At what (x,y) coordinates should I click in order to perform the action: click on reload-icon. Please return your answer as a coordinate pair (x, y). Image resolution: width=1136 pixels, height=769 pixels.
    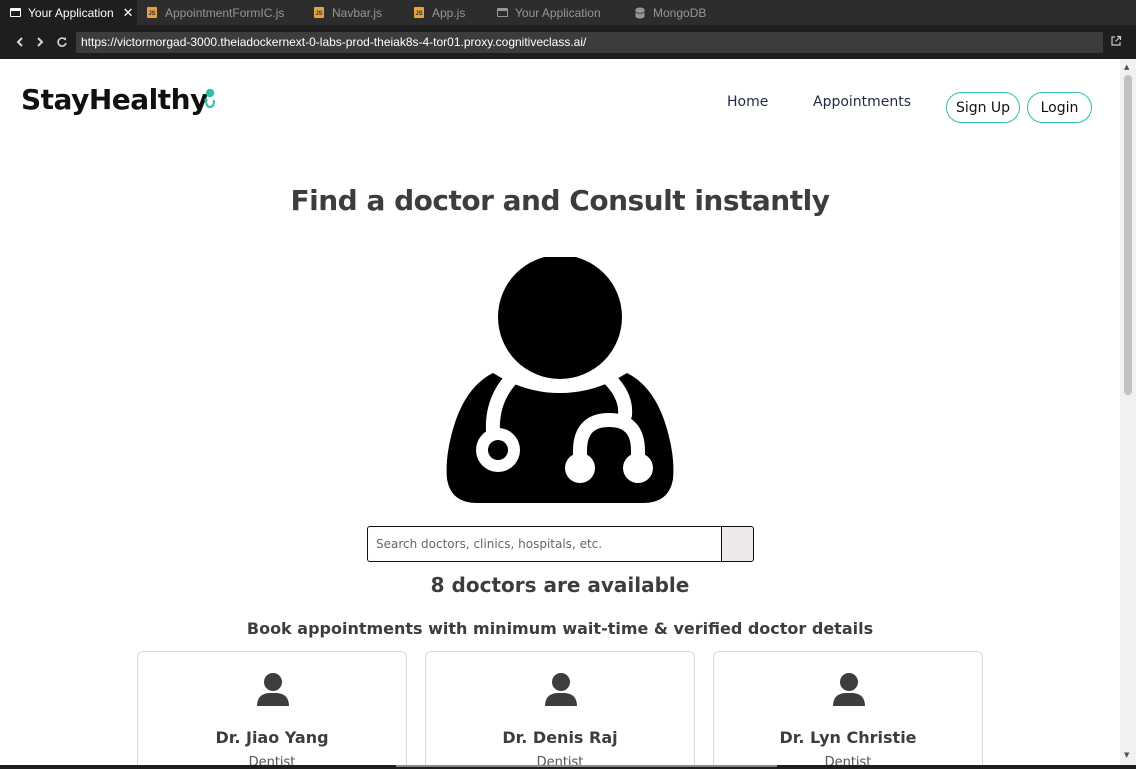
    Looking at the image, I should click on (62, 42).